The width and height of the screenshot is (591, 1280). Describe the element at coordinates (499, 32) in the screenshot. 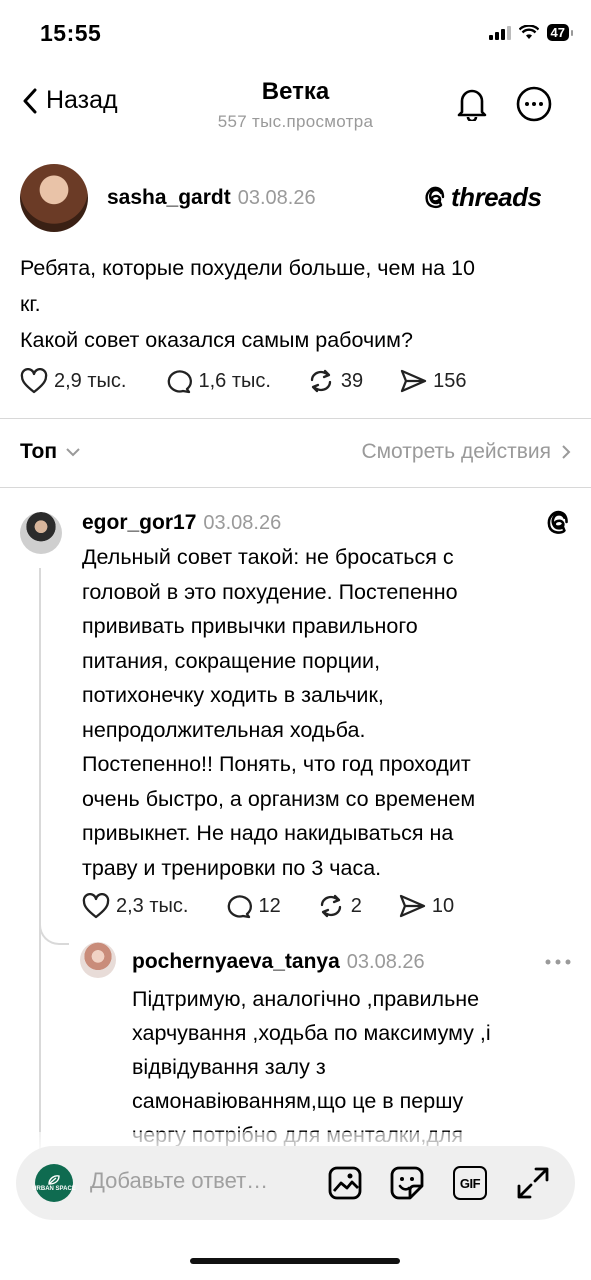

I see `signal-icon` at that location.